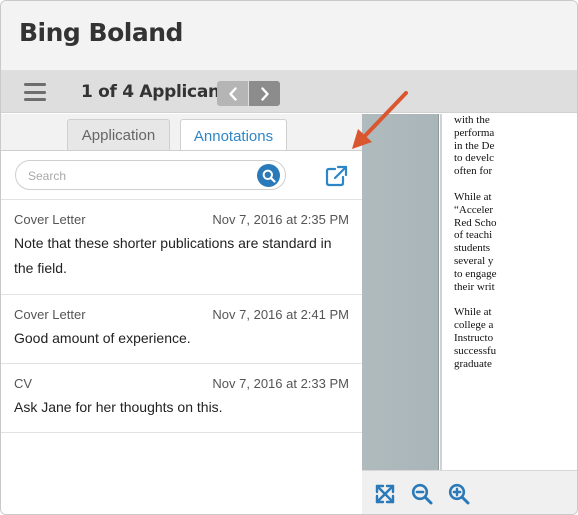  I want to click on search-box, so click(150, 175).